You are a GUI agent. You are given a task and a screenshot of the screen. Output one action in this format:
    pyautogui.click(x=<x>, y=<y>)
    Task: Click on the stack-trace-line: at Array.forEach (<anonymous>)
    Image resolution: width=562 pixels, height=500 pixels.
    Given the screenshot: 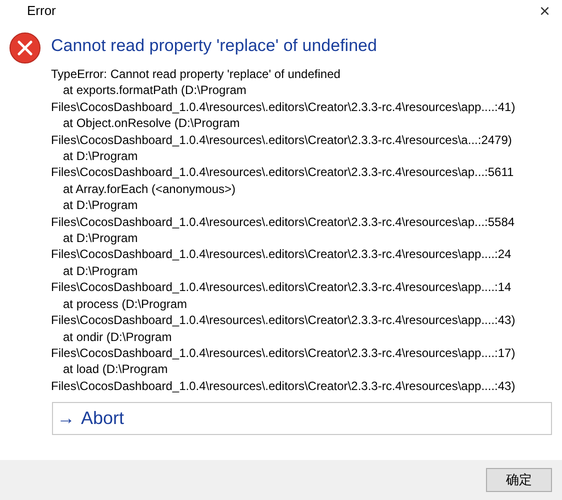 What is the action you would take?
    pyautogui.click(x=149, y=189)
    